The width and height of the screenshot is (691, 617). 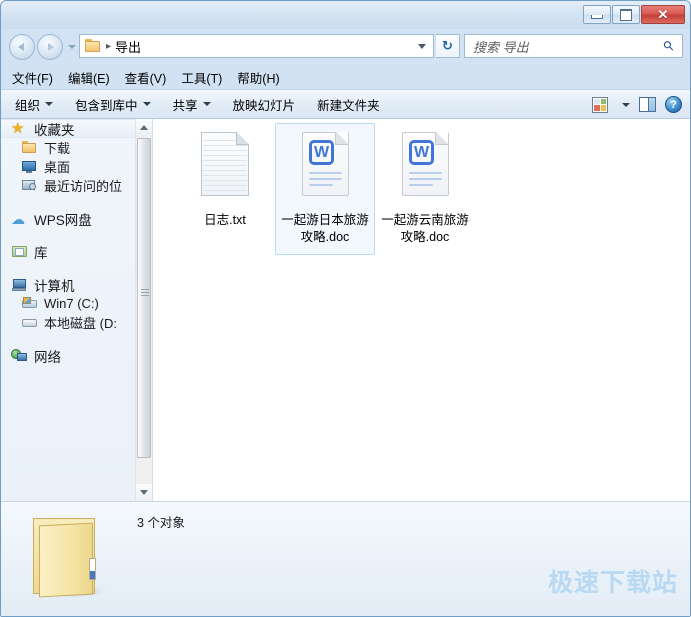 What do you see at coordinates (637, 104) in the screenshot?
I see `command-bar-right-tools: ?` at bounding box center [637, 104].